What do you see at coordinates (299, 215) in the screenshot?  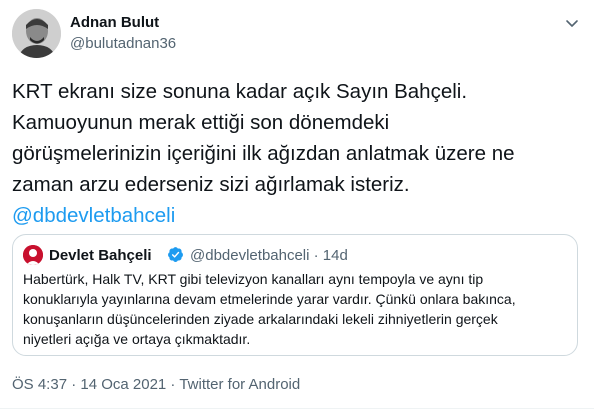 I see `mention-link: @dbdevletbahceli` at bounding box center [299, 215].